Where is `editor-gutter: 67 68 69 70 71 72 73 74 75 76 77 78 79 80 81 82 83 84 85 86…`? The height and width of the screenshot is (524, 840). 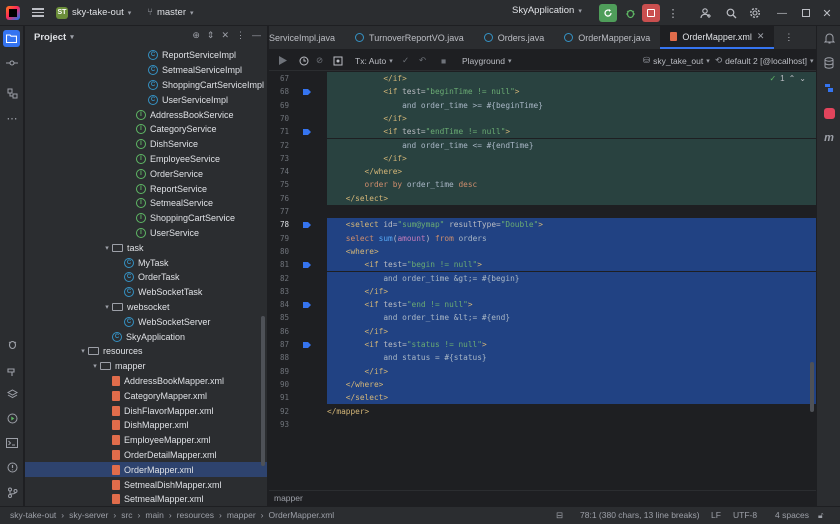
editor-gutter: 67 68 69 70 71 72 73 74 75 76 77 78 79 80 81 82 83 84 85 86… is located at coordinates (298, 280).